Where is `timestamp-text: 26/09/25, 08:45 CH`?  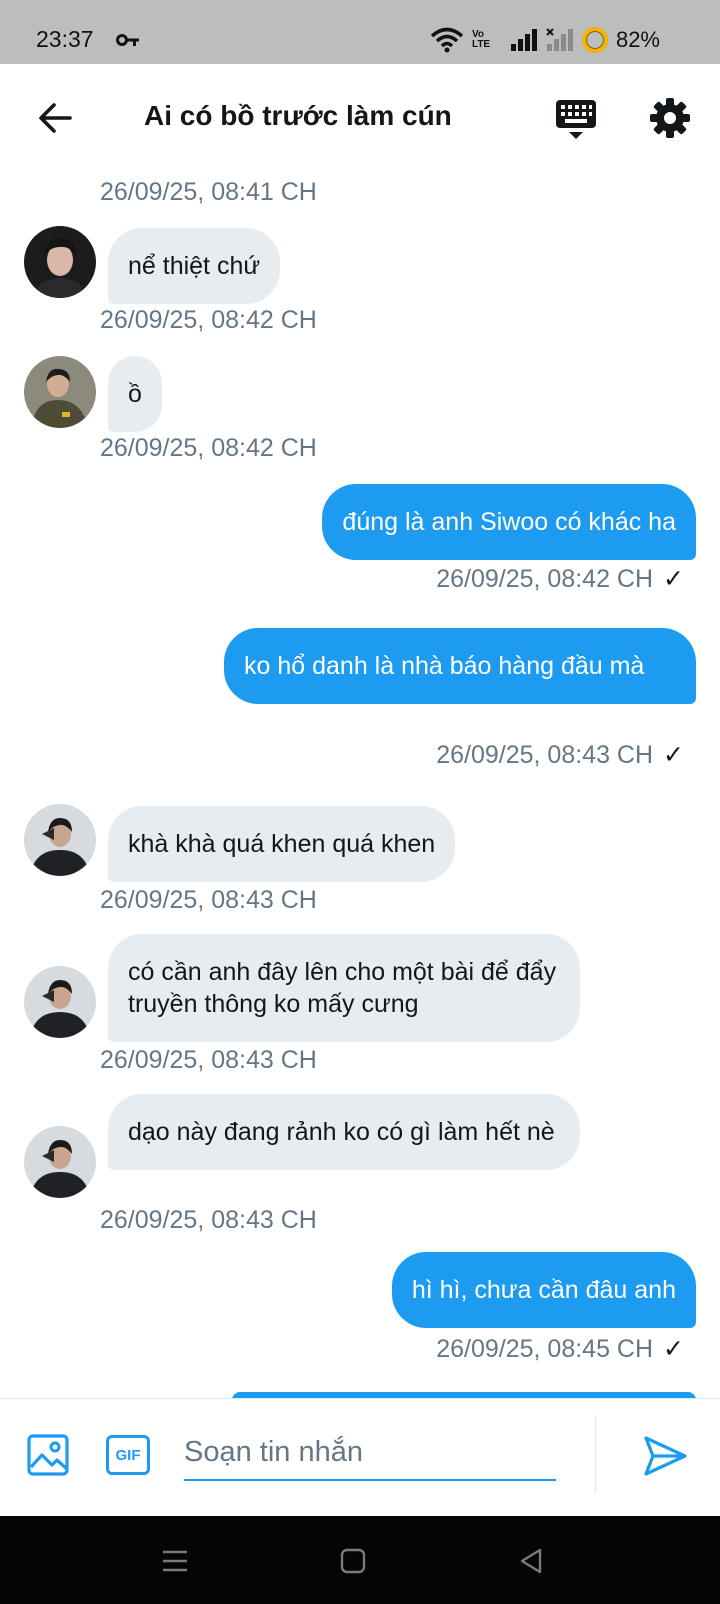
timestamp-text: 26/09/25, 08:45 CH is located at coordinates (545, 1349).